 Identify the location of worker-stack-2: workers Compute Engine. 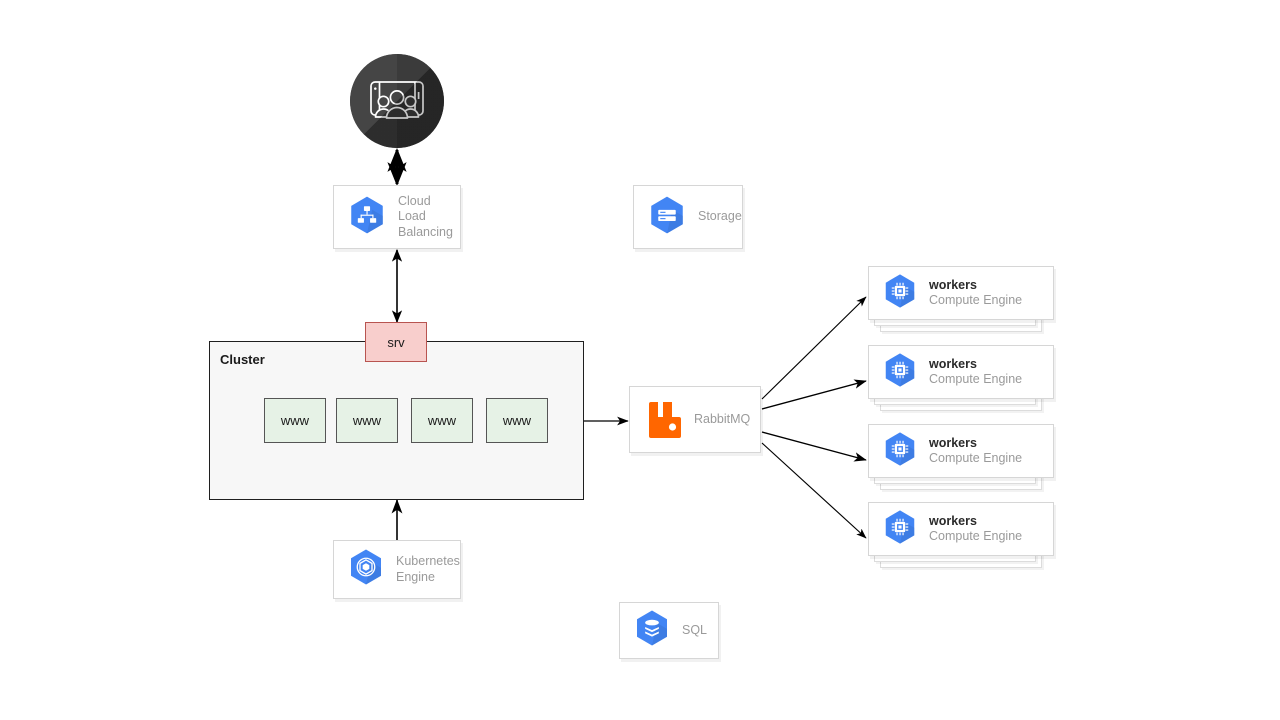
(961, 383).